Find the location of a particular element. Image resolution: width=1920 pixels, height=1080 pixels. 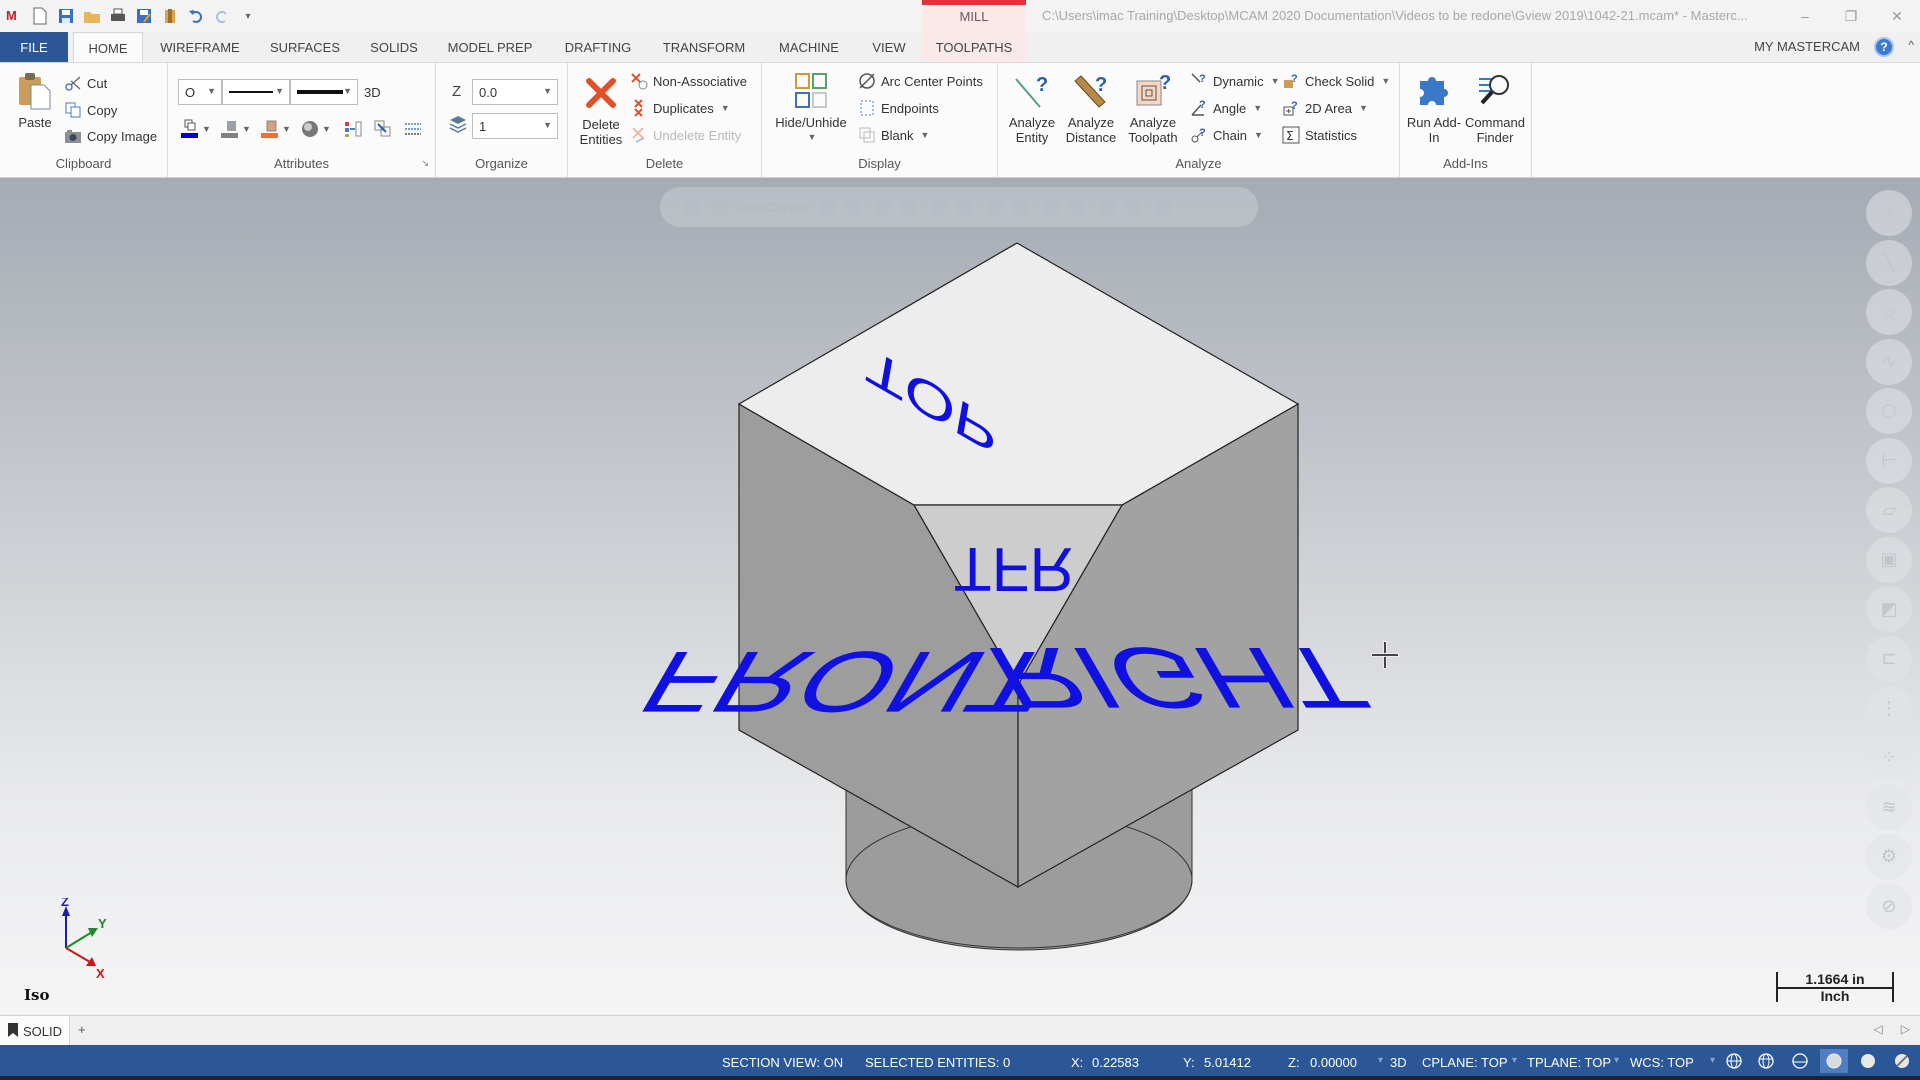

arc-center-points-button: Arc Center Points is located at coordinates (920, 81).